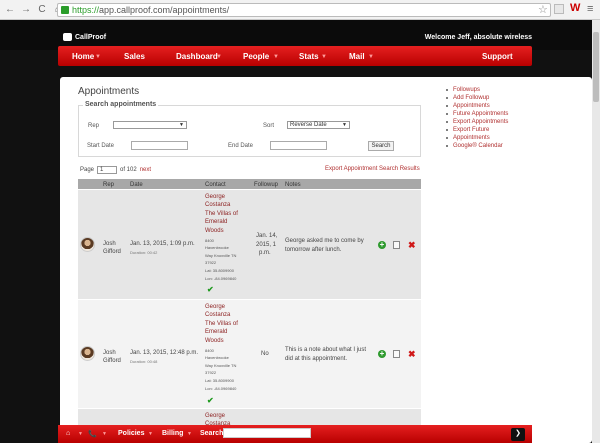  I want to click on brand-logo: CallProof, so click(84, 37).